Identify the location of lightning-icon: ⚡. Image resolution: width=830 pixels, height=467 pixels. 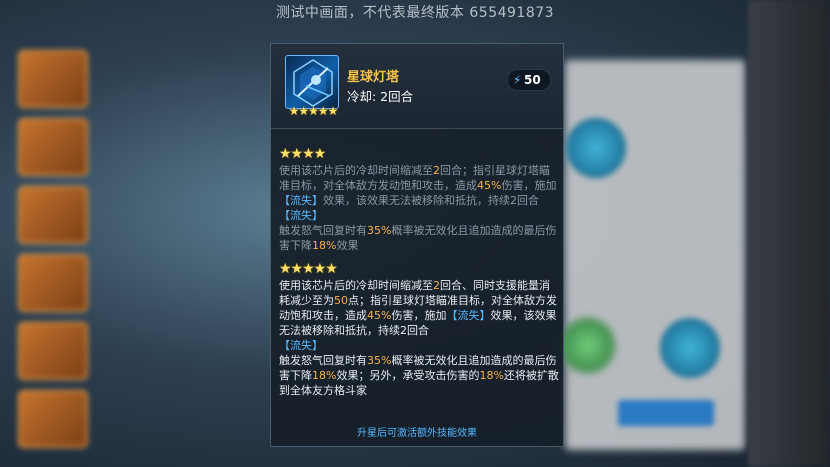
(517, 80).